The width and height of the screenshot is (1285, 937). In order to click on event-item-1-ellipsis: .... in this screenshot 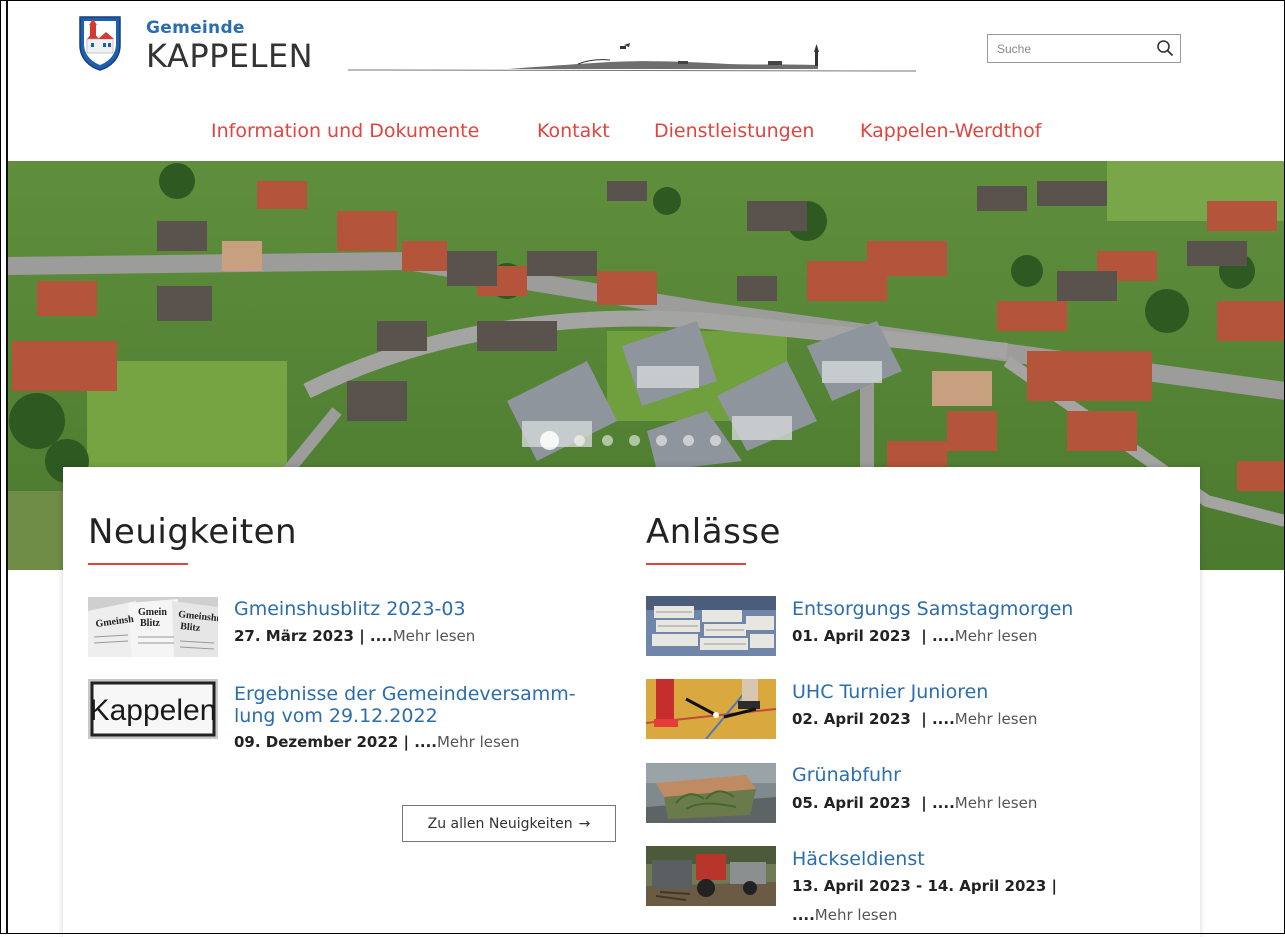, I will do `click(943, 636)`.